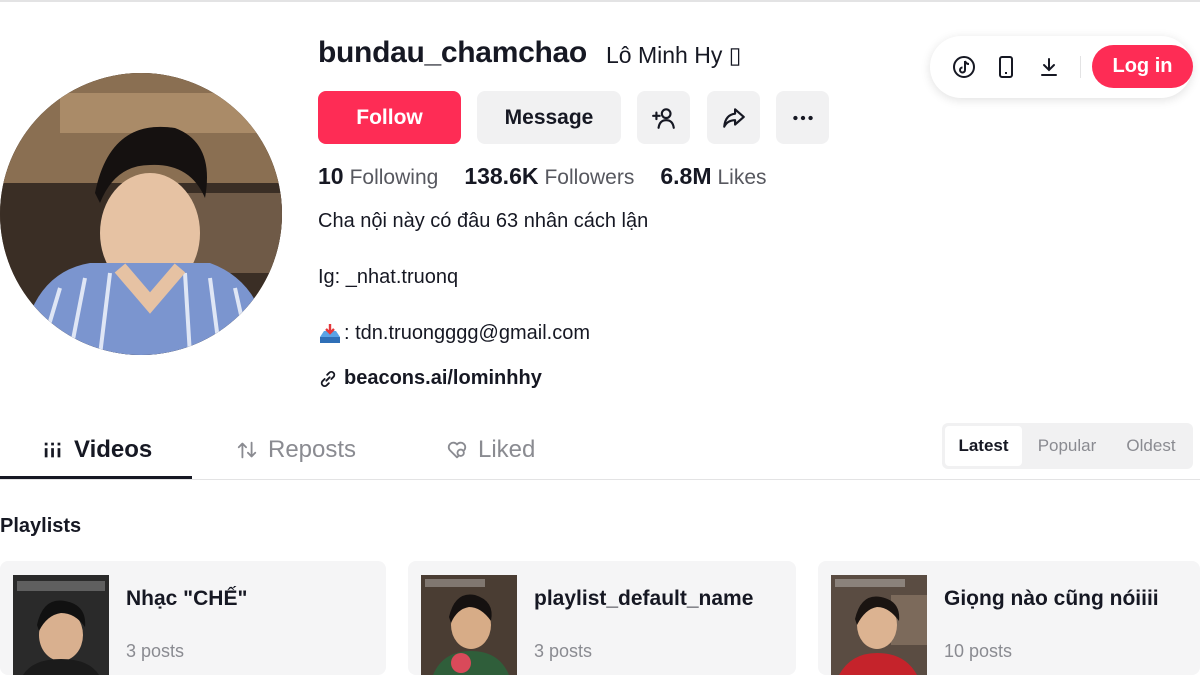 The width and height of the screenshot is (1200, 675). Describe the element at coordinates (735, 56) in the screenshot. I see `nickname-badge: ▯` at that location.